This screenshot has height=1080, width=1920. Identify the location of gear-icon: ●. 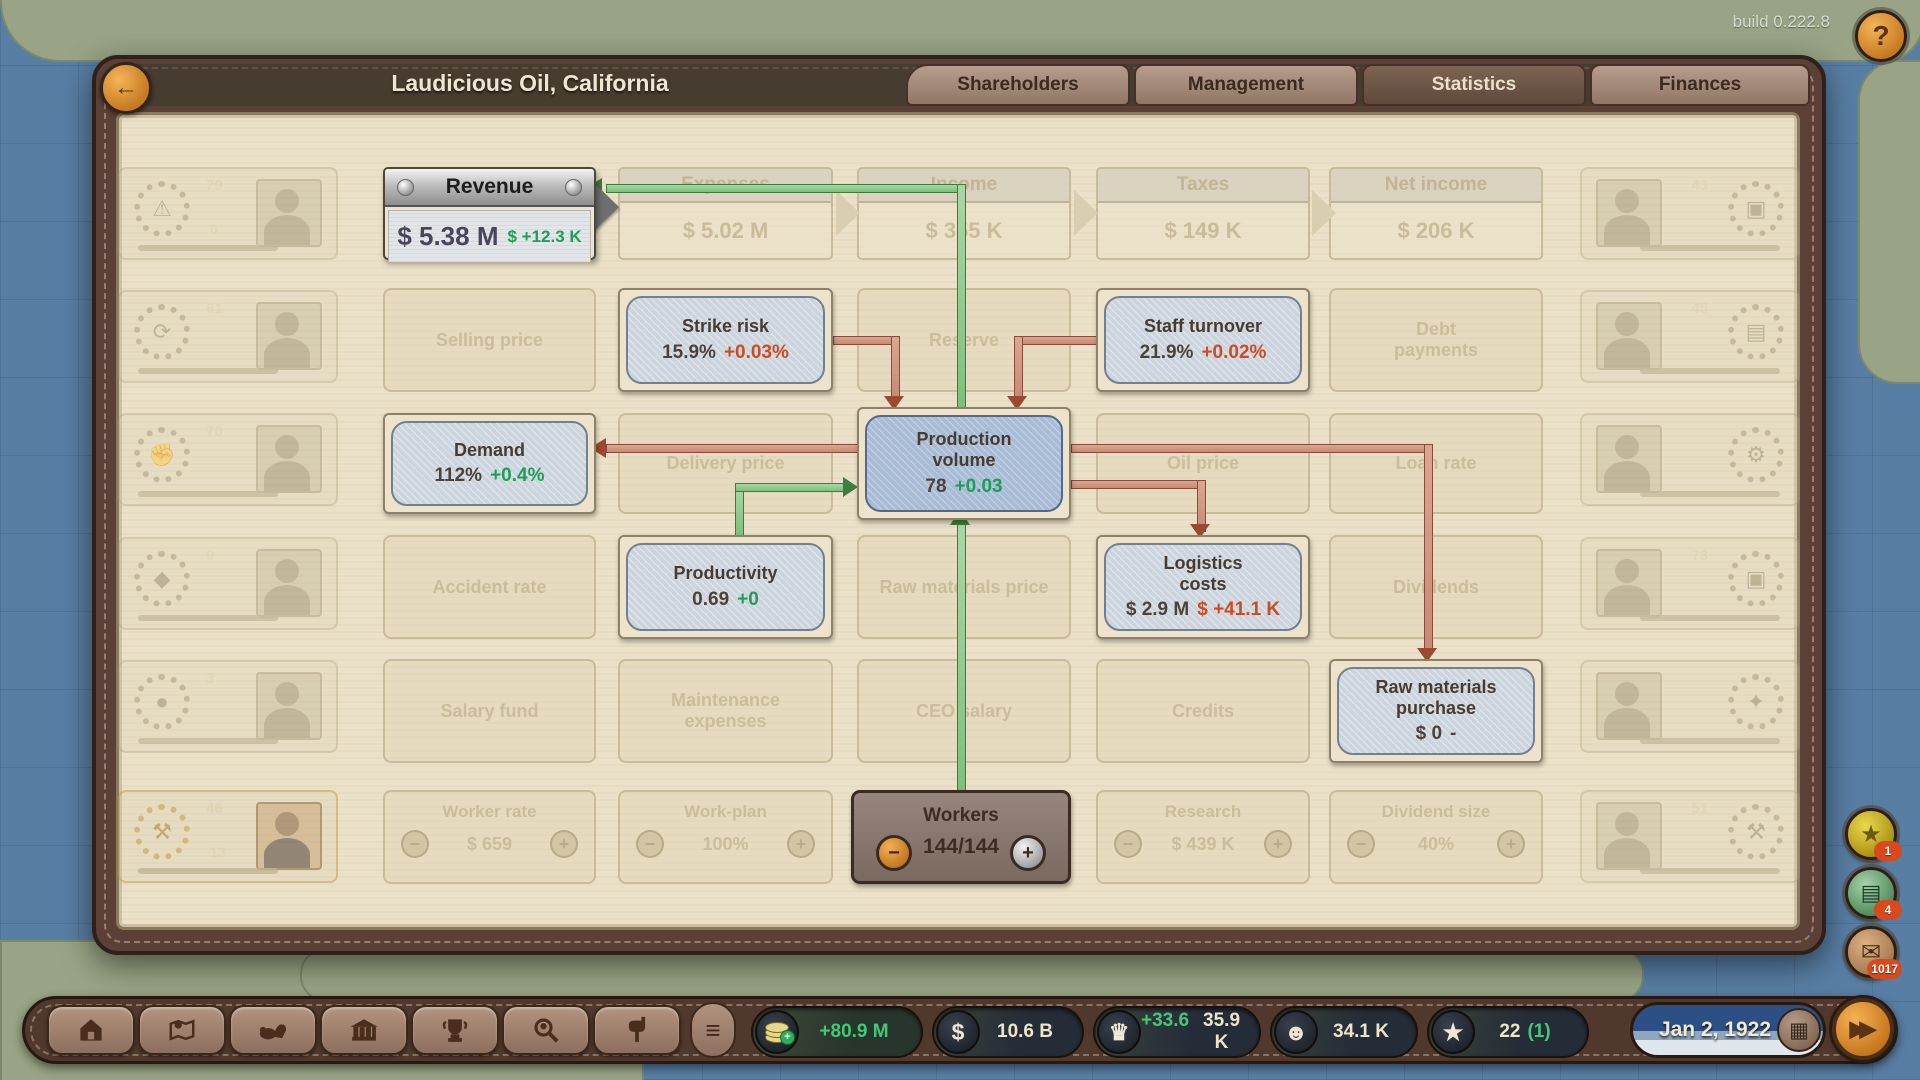
(162, 702).